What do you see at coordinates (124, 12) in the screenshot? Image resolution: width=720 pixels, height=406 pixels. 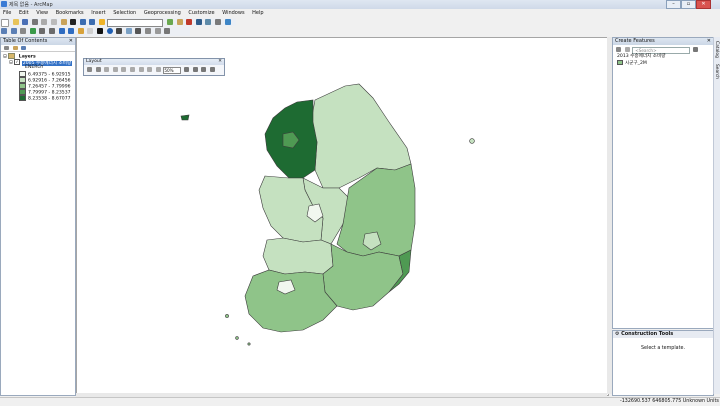 I see `menu-selection: Selection` at bounding box center [124, 12].